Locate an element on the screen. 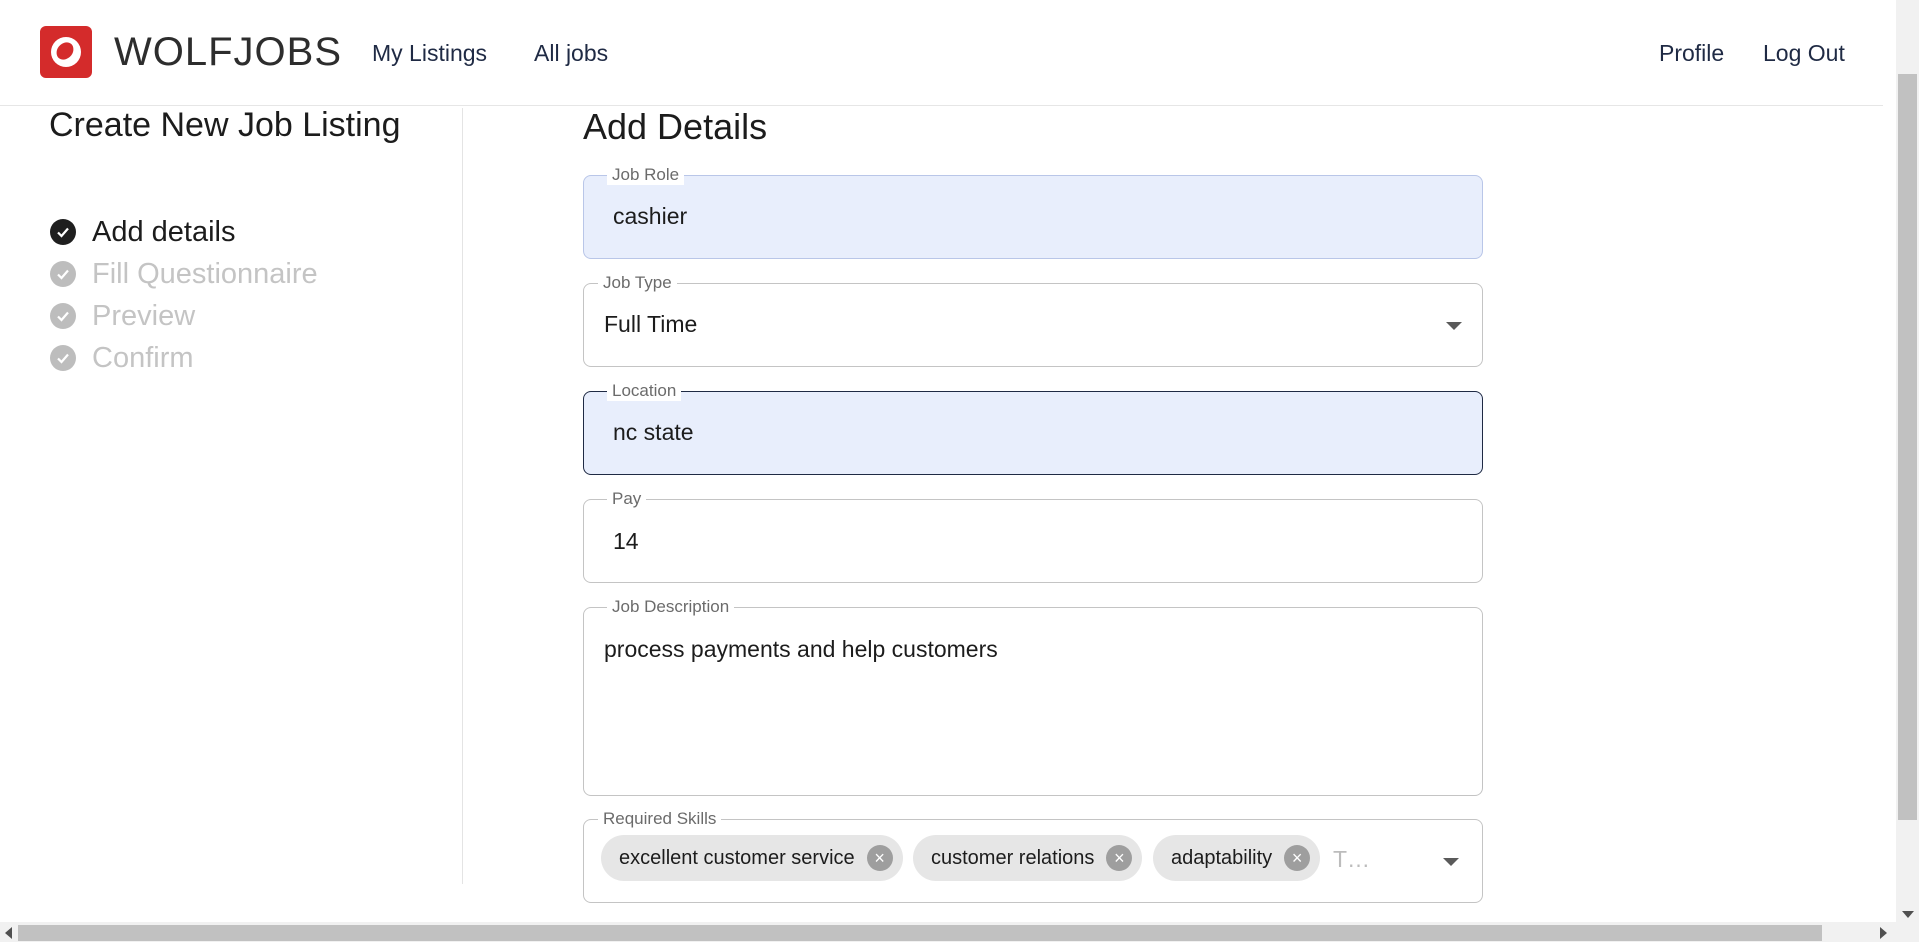 The width and height of the screenshot is (1919, 942). vertical-scroll-thumb is located at coordinates (1907, 447).